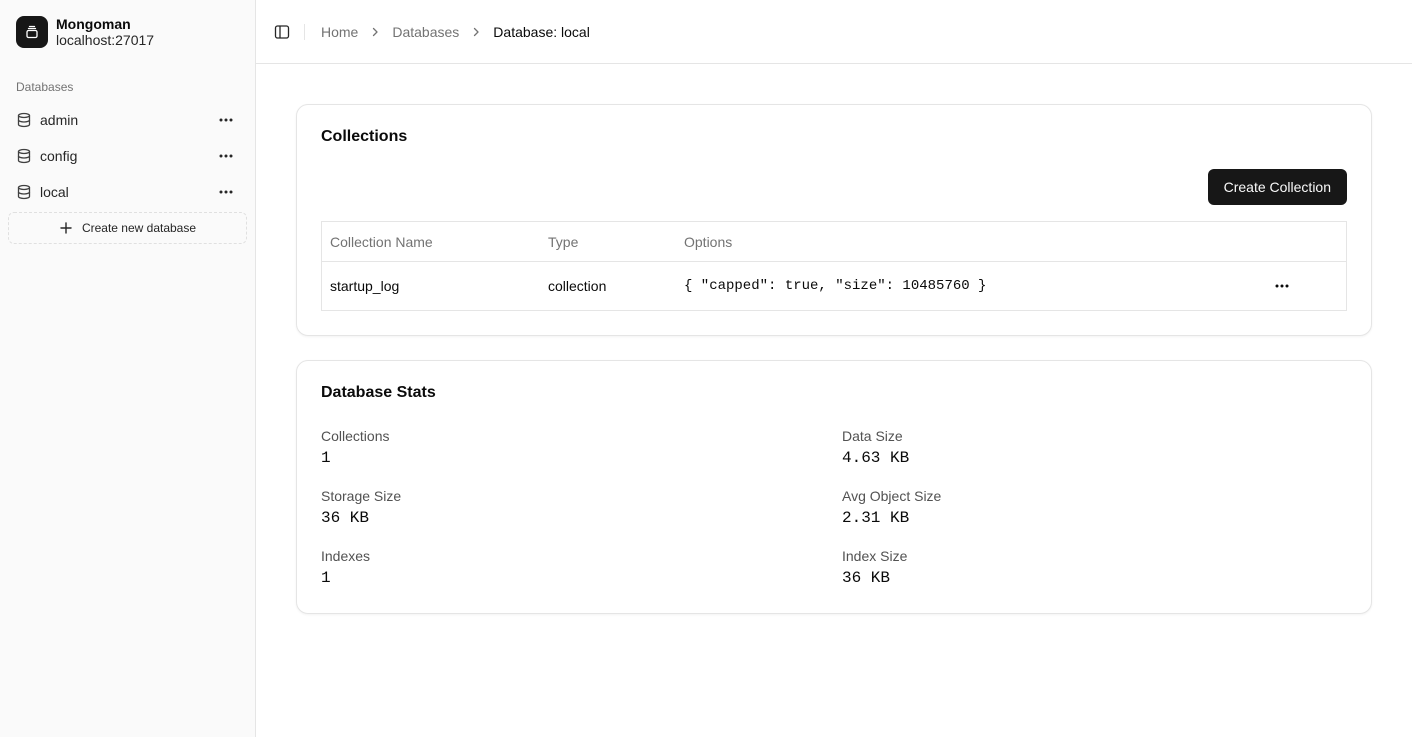 The height and width of the screenshot is (737, 1412). What do you see at coordinates (361, 496) in the screenshot?
I see `stat-label: Storage Size` at bounding box center [361, 496].